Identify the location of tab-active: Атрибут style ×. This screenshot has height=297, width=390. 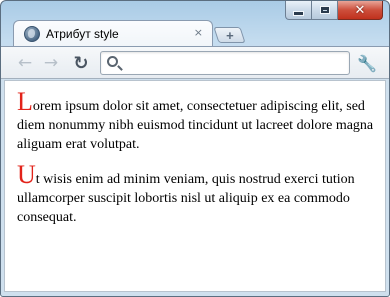
(113, 33).